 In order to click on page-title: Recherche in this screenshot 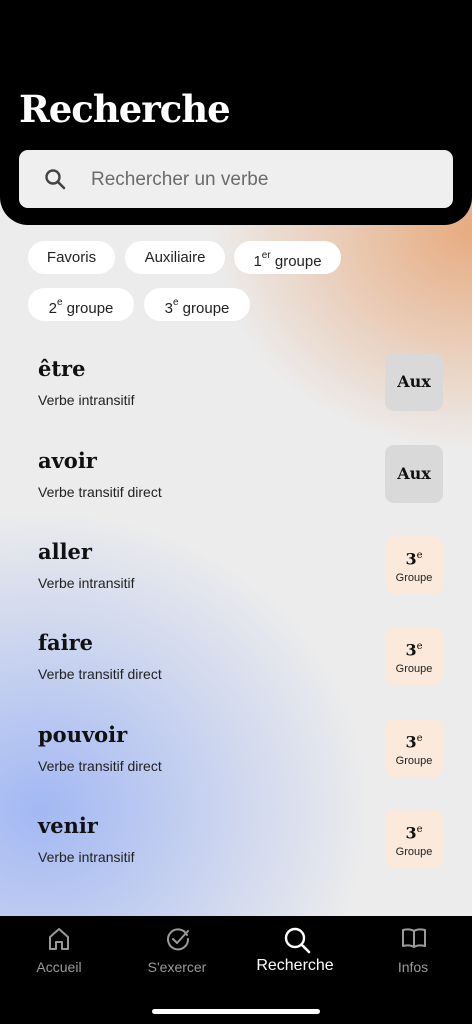, I will do `click(125, 109)`.